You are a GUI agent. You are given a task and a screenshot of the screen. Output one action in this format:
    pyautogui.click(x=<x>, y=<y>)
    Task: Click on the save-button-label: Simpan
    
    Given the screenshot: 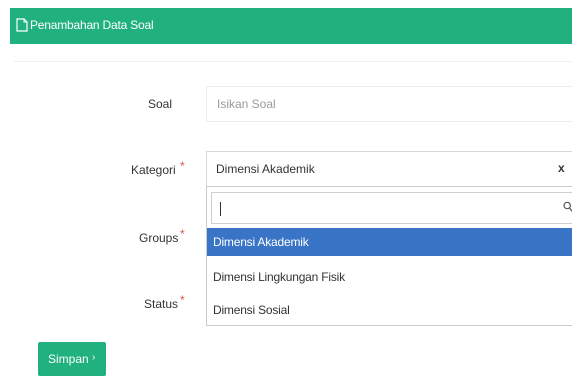 What is the action you would take?
    pyautogui.click(x=68, y=359)
    